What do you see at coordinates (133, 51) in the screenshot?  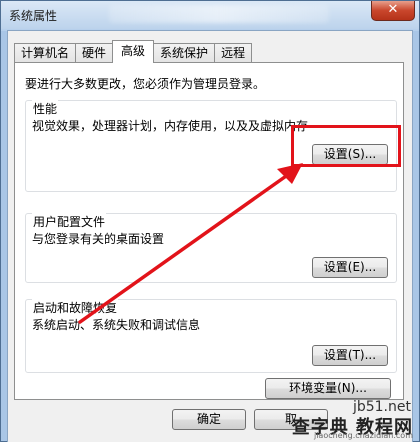 I see `tab-advanced: 高级` at bounding box center [133, 51].